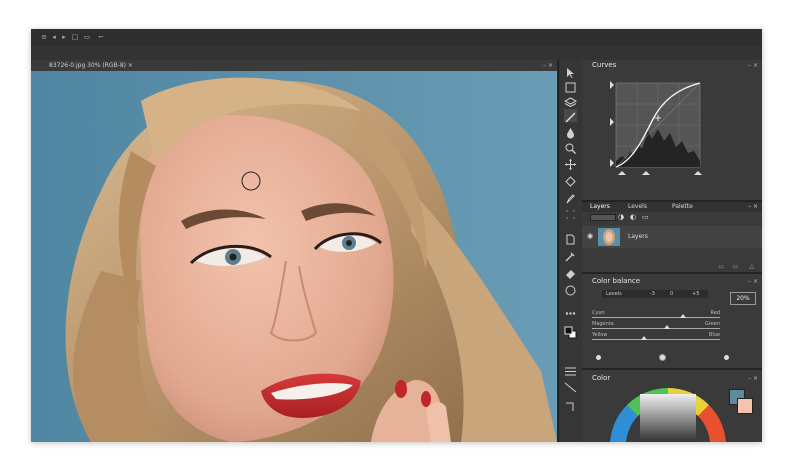  What do you see at coordinates (753, 206) in the screenshot?
I see `layers-panel-controls: – ×` at bounding box center [753, 206].